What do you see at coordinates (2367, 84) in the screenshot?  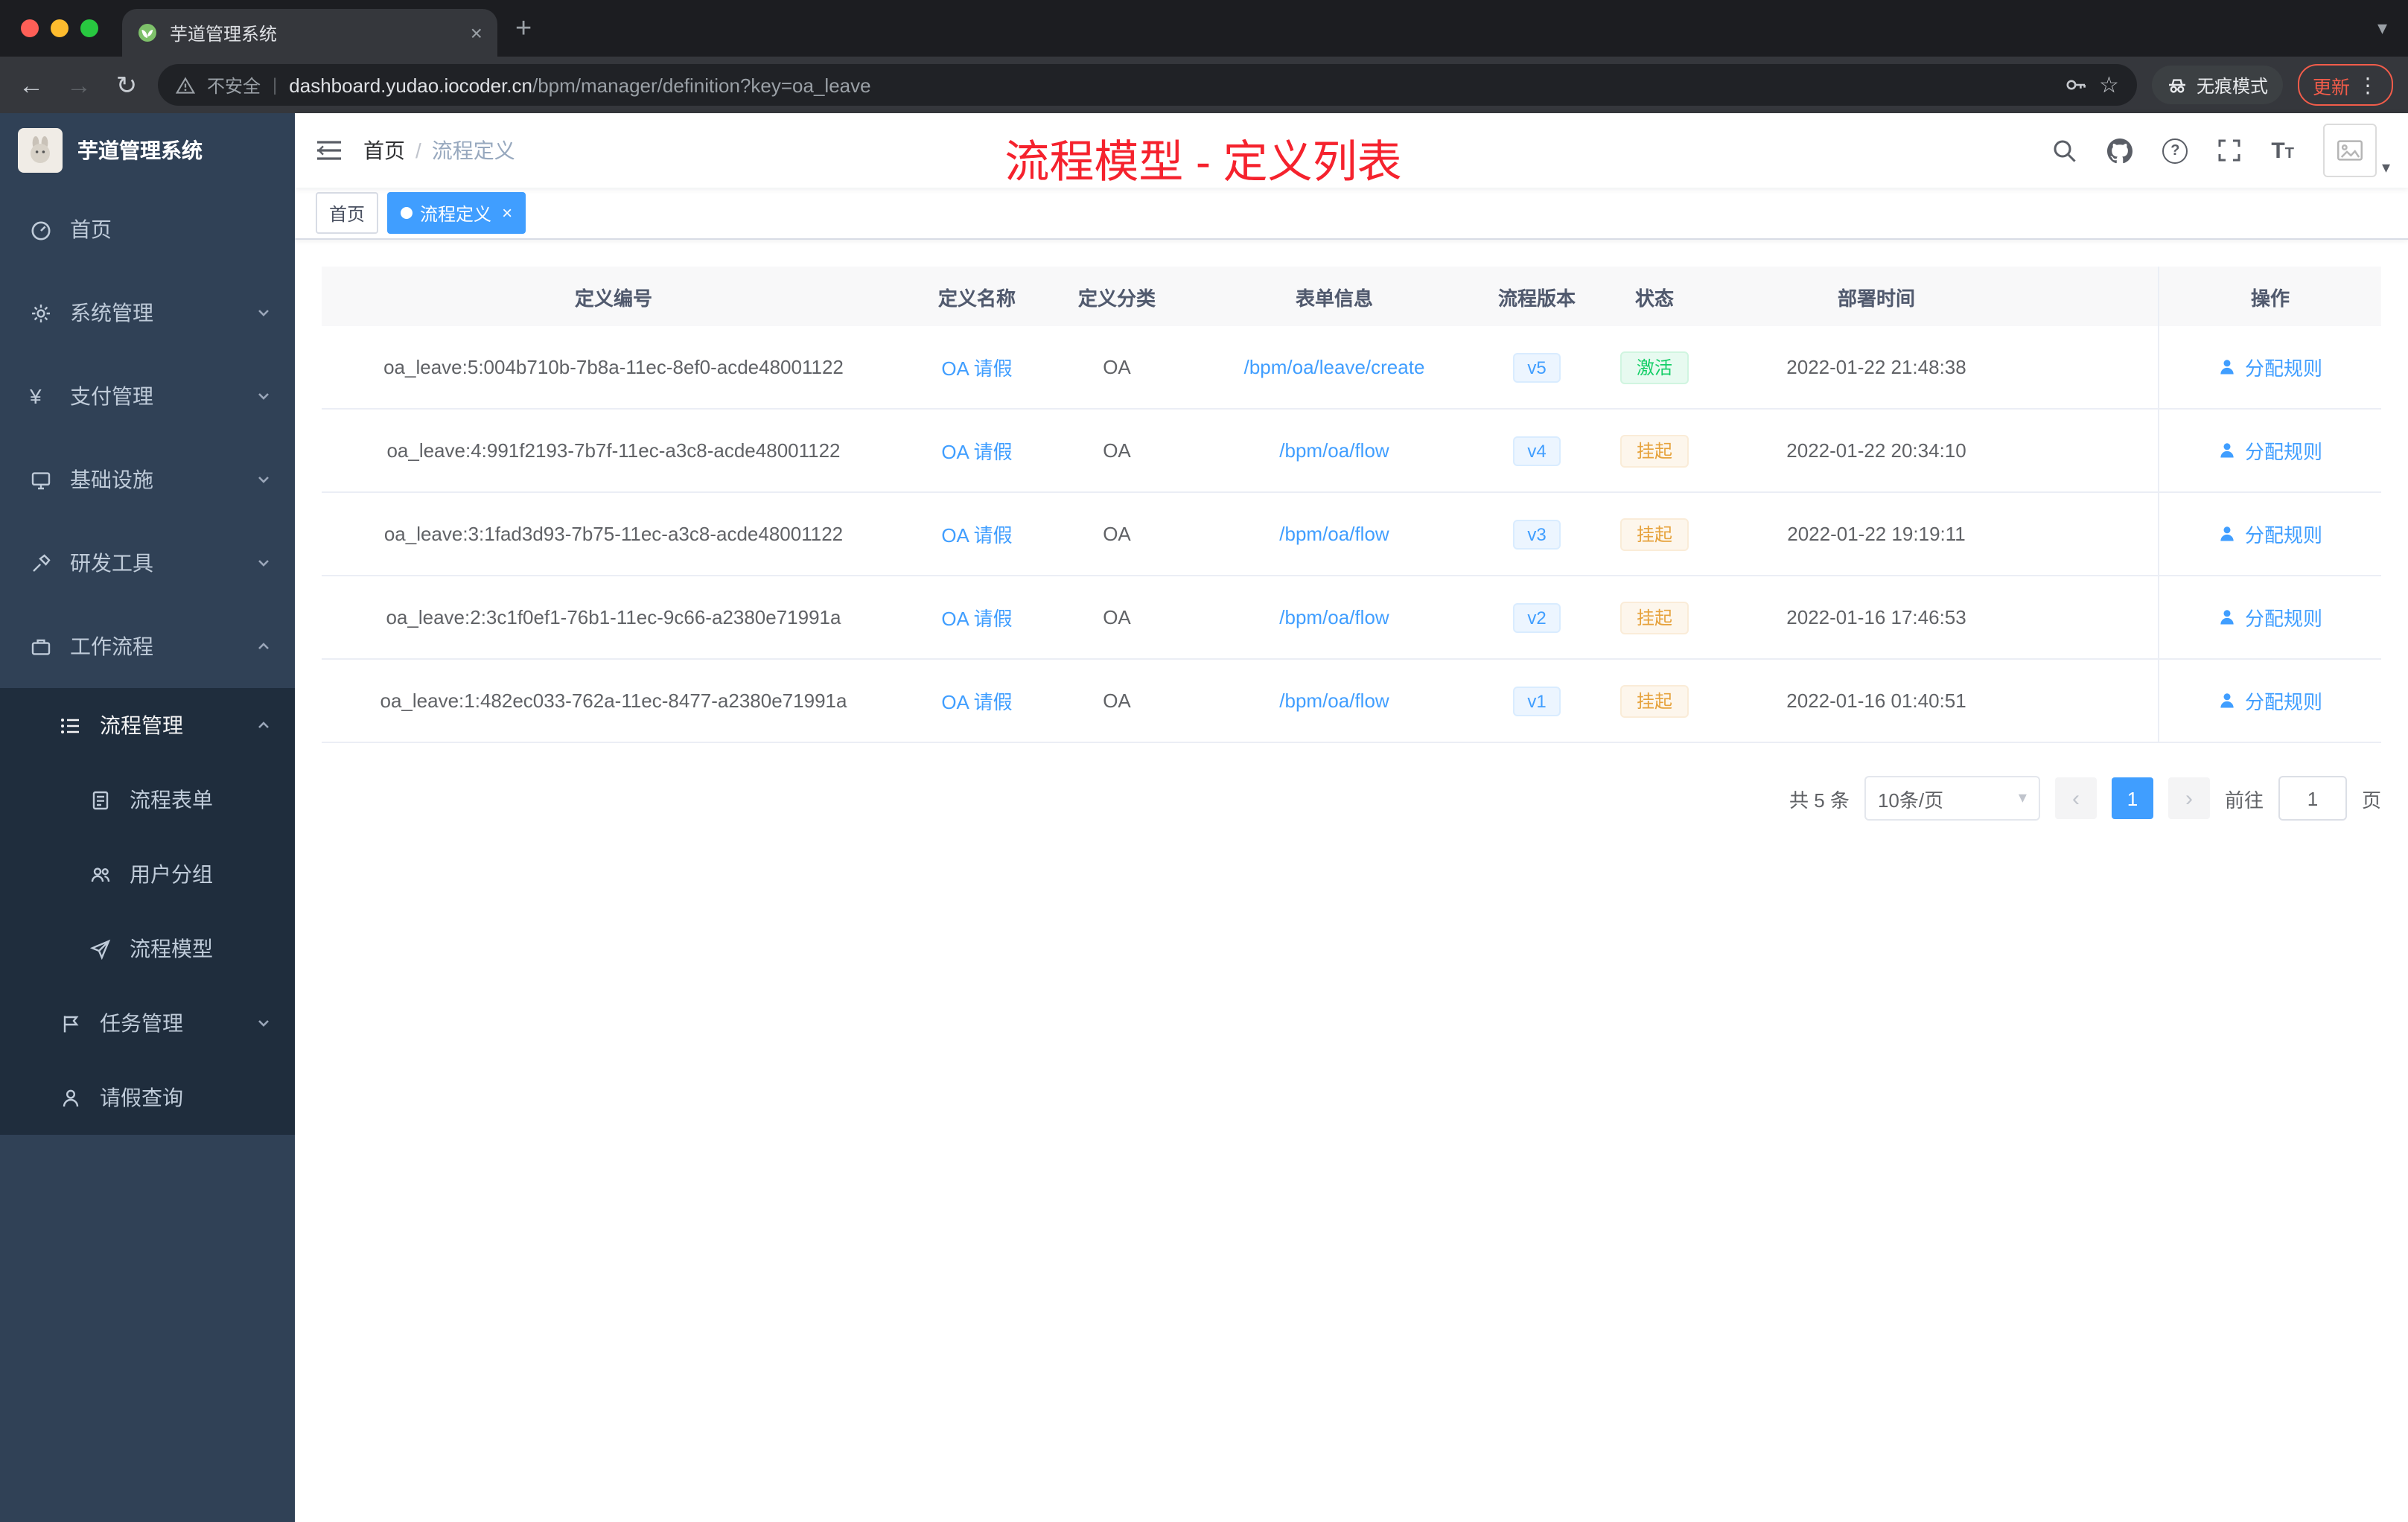 I see `browser-menu-kebab-icon: ⋮` at bounding box center [2367, 84].